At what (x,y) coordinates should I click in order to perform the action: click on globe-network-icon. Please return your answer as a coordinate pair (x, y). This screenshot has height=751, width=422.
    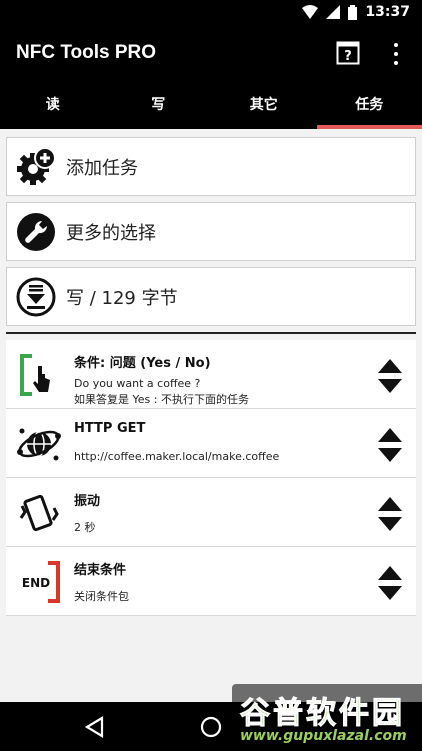
    Looking at the image, I should click on (39, 444).